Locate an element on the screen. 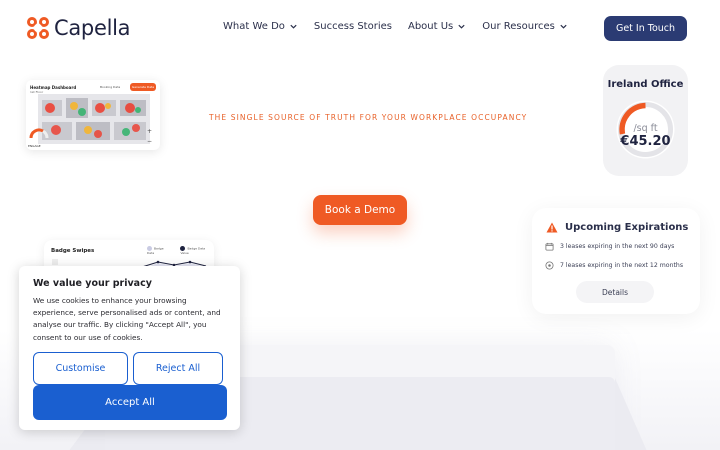 This screenshot has height=450, width=720. zoom-out-icon: − is located at coordinates (150, 141).